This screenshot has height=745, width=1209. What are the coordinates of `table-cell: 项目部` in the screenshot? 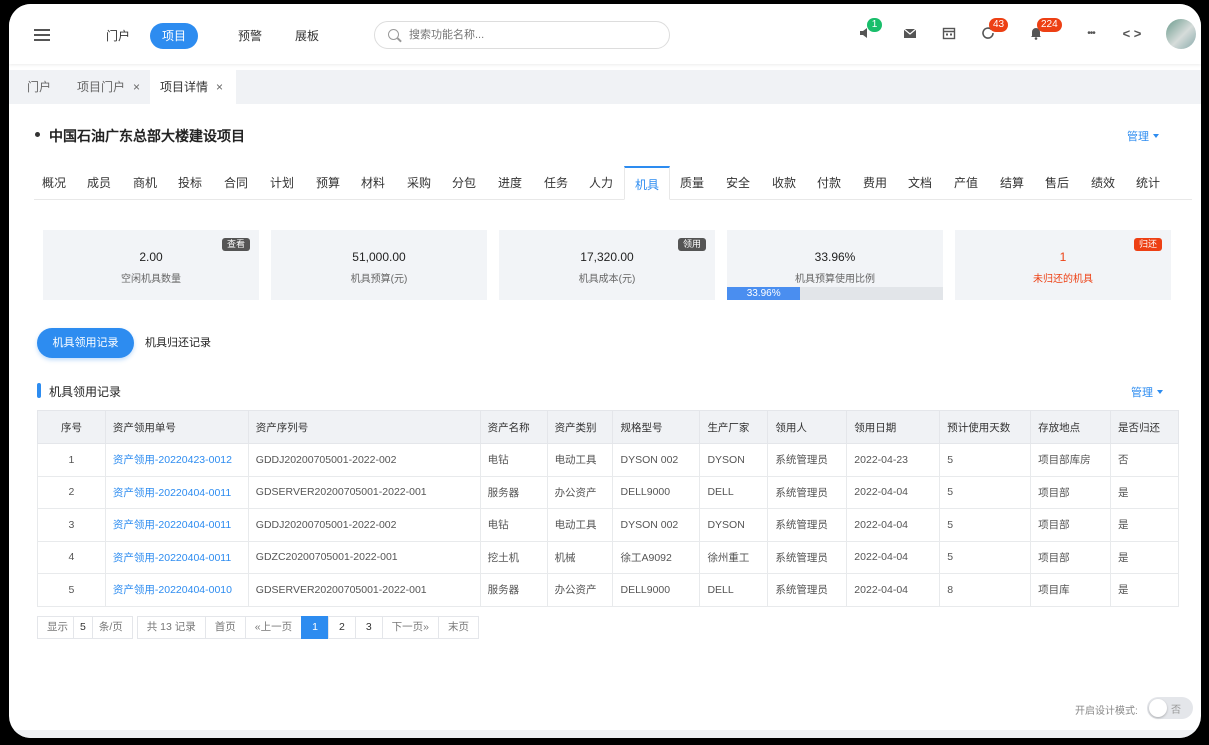 It's located at (1070, 525).